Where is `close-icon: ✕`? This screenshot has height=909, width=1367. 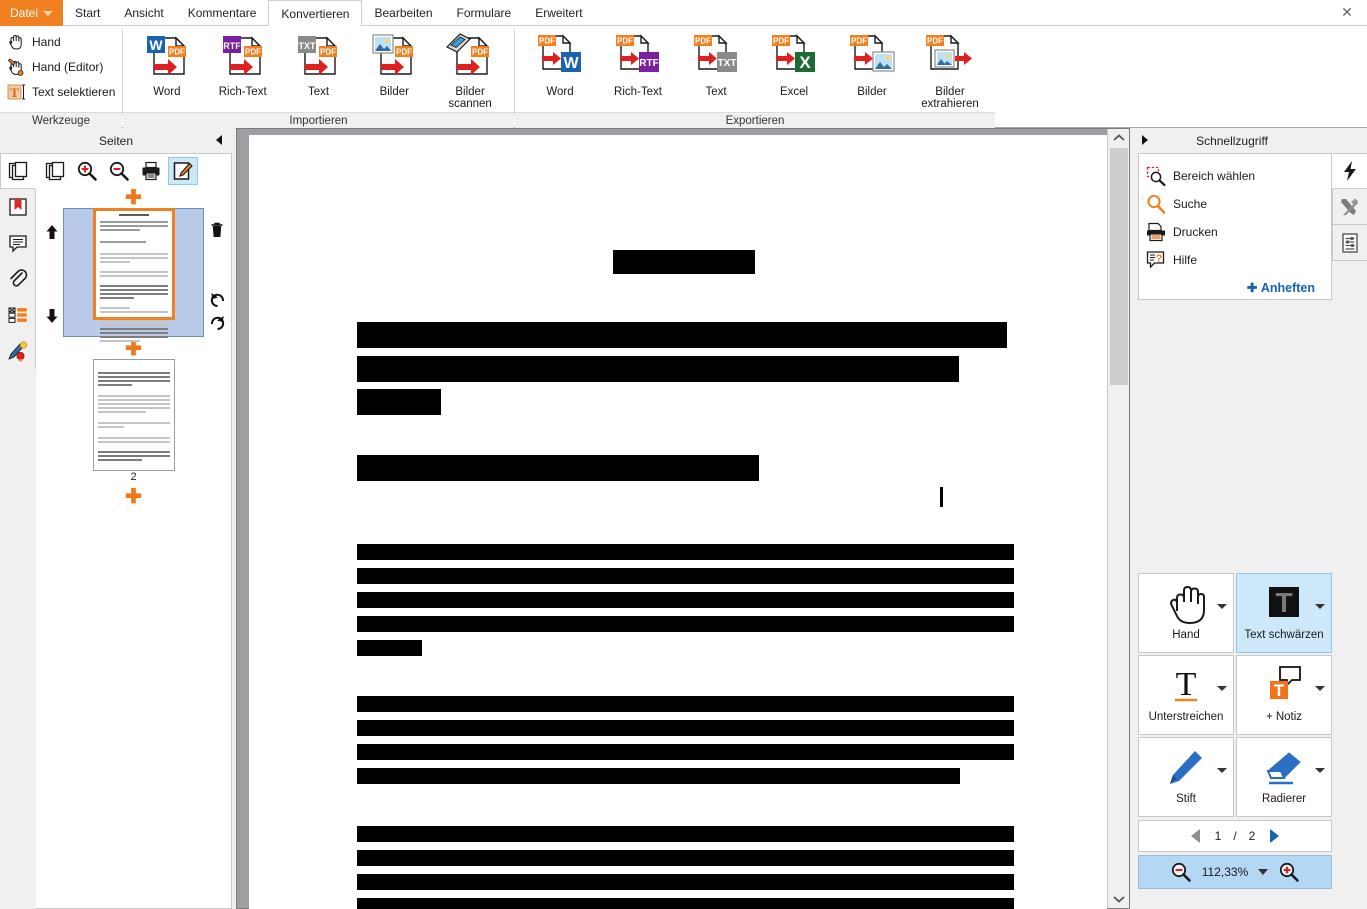
close-icon: ✕ is located at coordinates (1347, 12).